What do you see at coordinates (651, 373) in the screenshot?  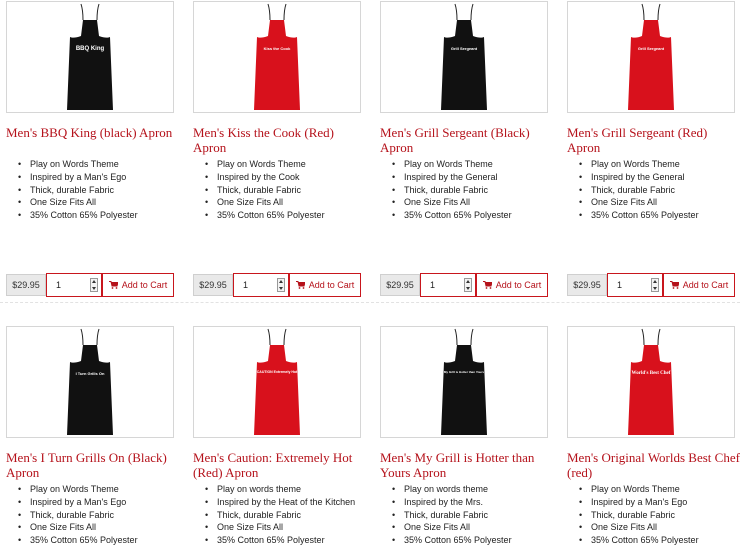 I see `apron-print-text: World's Best Chef` at bounding box center [651, 373].